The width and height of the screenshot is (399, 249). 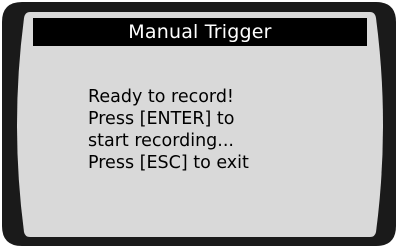 What do you see at coordinates (161, 97) in the screenshot?
I see `message-line: Ready to record!` at bounding box center [161, 97].